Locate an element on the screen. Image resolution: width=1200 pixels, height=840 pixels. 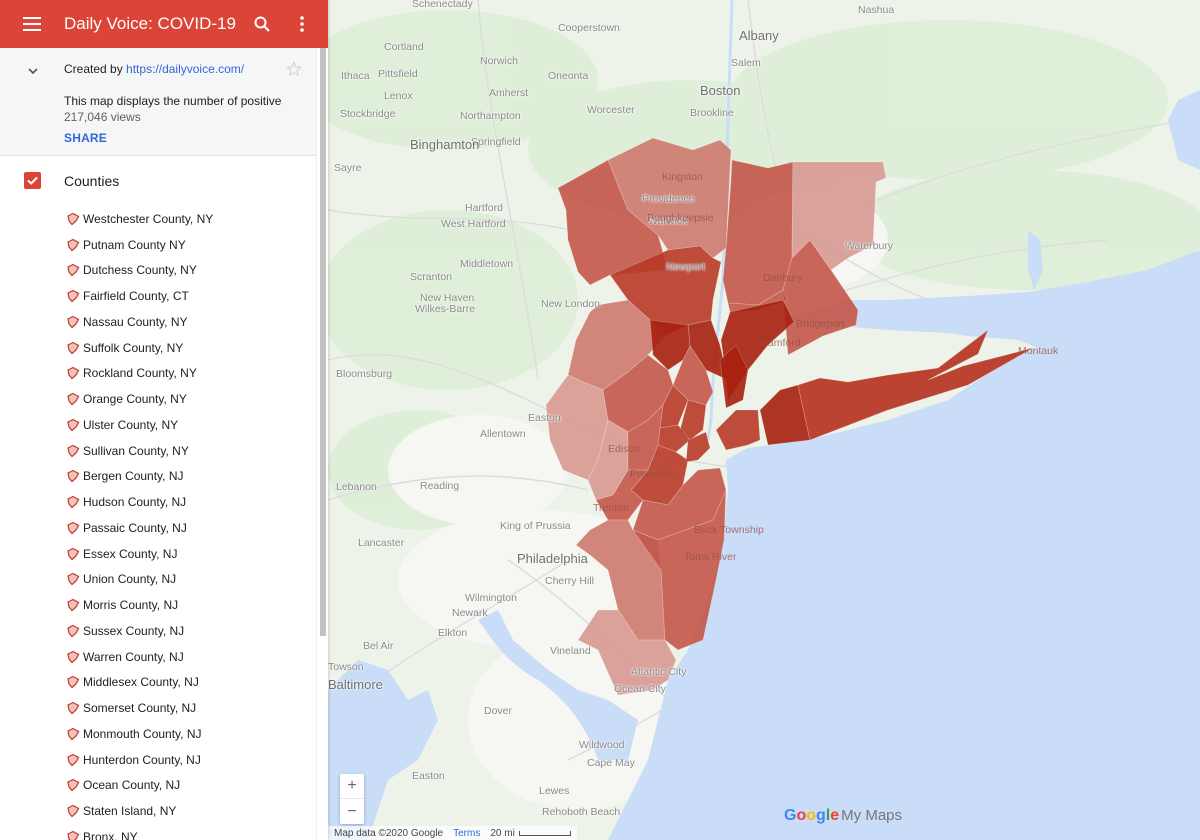
county-name: Morris County, NJ is located at coordinates (131, 605).